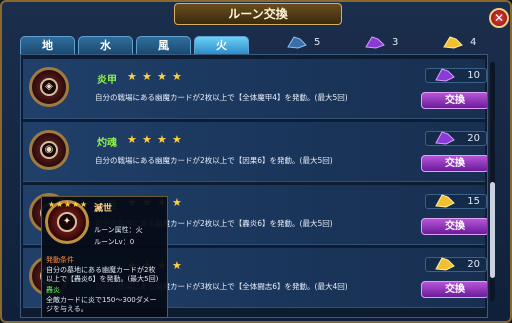 The width and height of the screenshot is (512, 323). Describe the element at coordinates (456, 201) in the screenshot. I see `rune-cost: 15` at that location.